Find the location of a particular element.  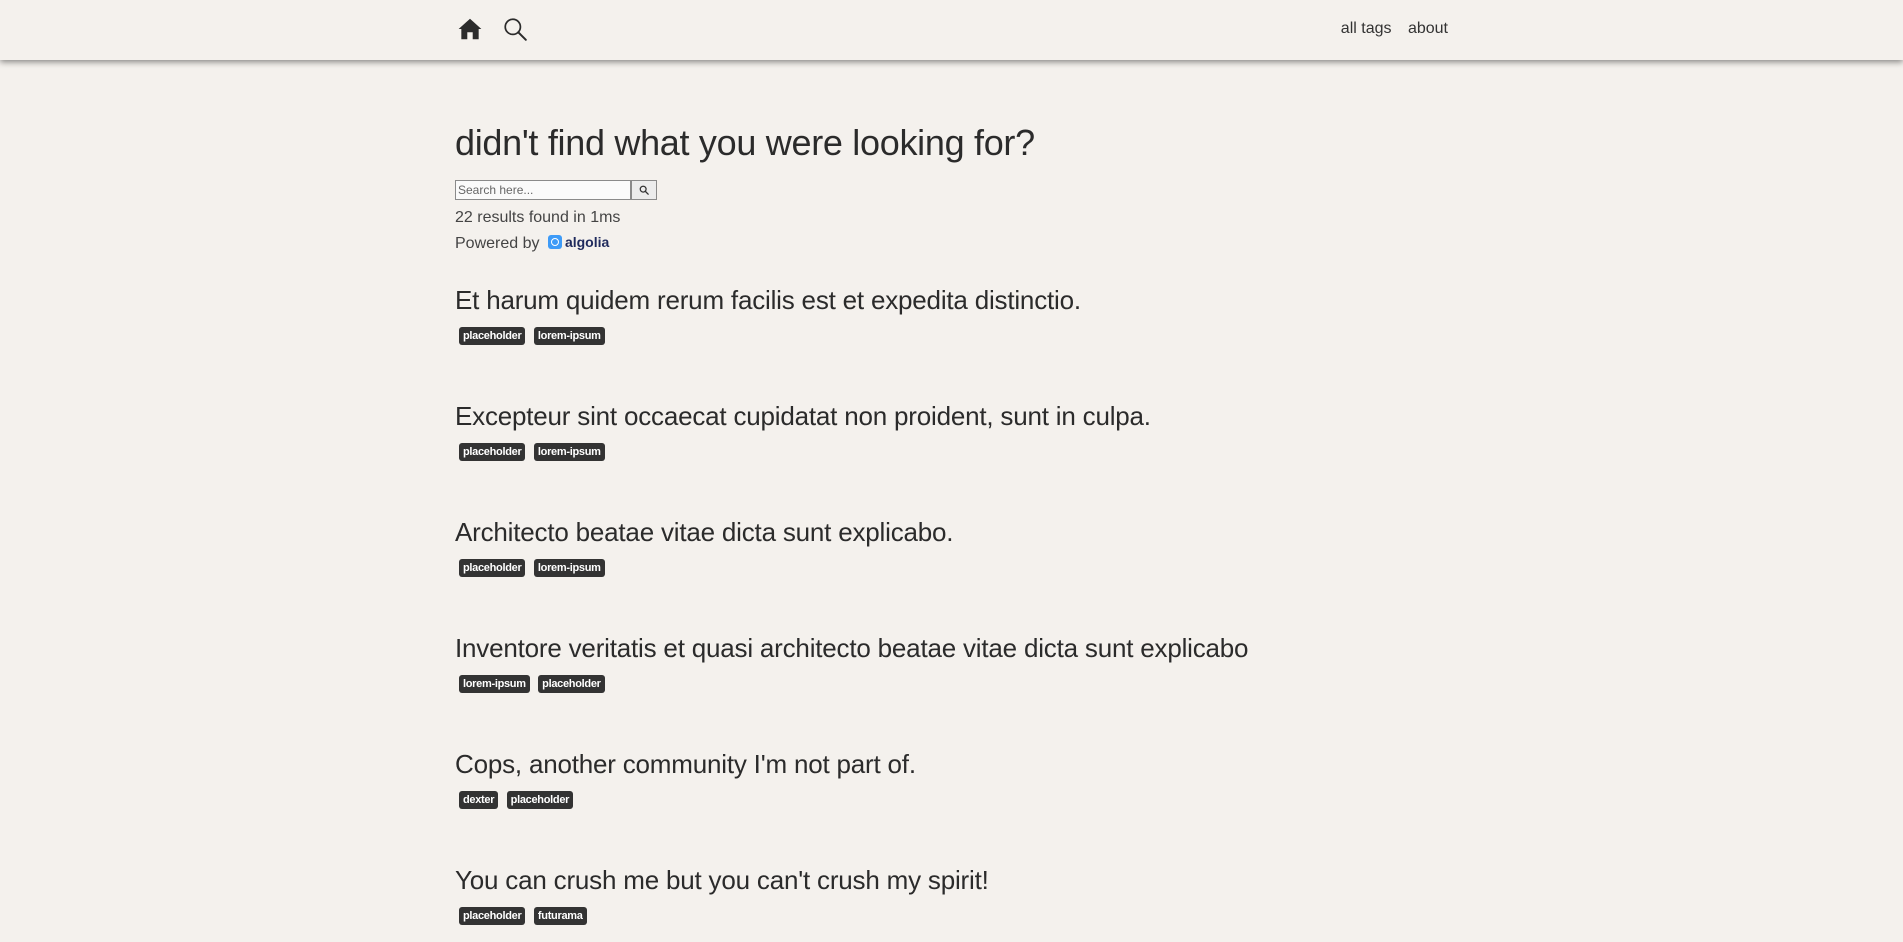

home-icon is located at coordinates (470, 31).